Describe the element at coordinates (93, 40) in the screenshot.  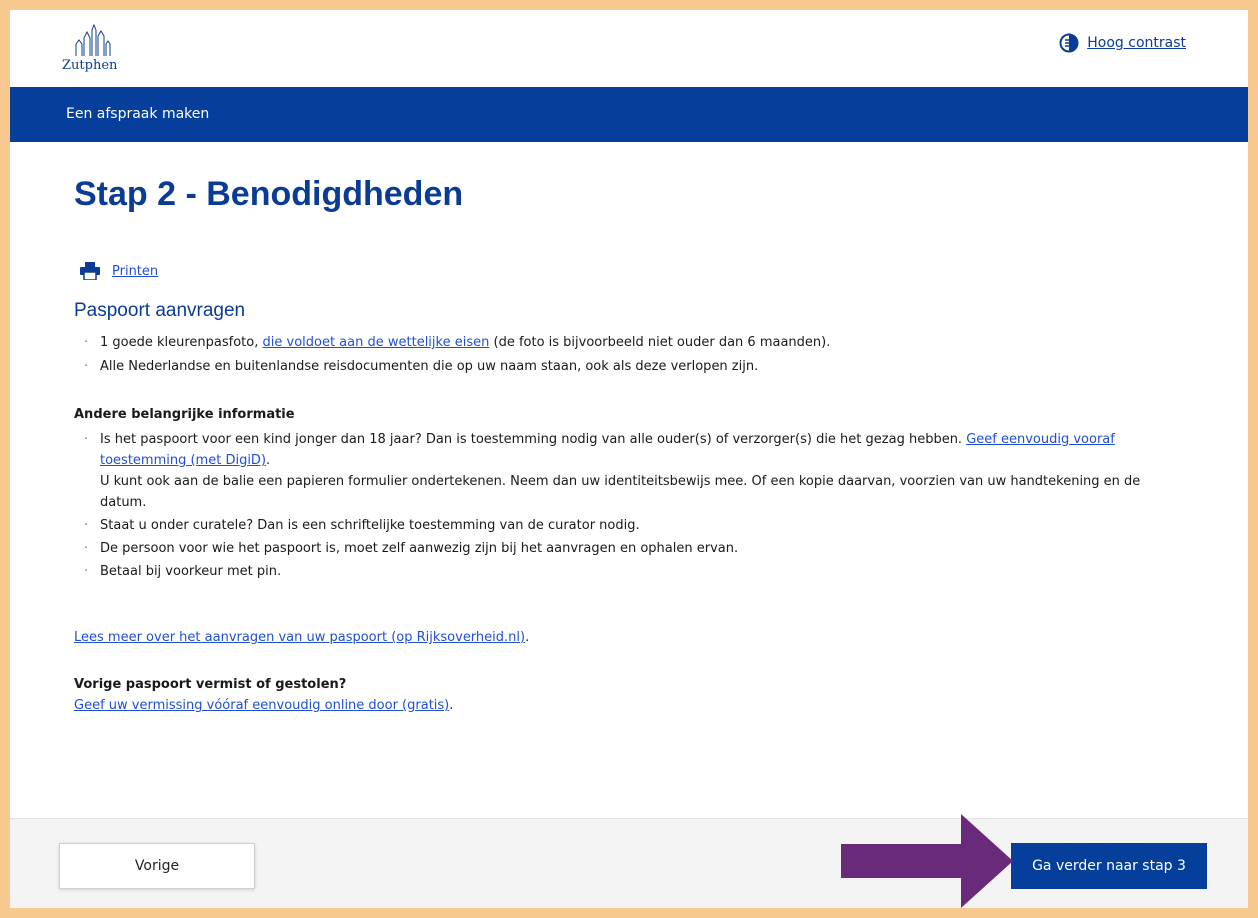
I see `city-skyline-icon` at that location.